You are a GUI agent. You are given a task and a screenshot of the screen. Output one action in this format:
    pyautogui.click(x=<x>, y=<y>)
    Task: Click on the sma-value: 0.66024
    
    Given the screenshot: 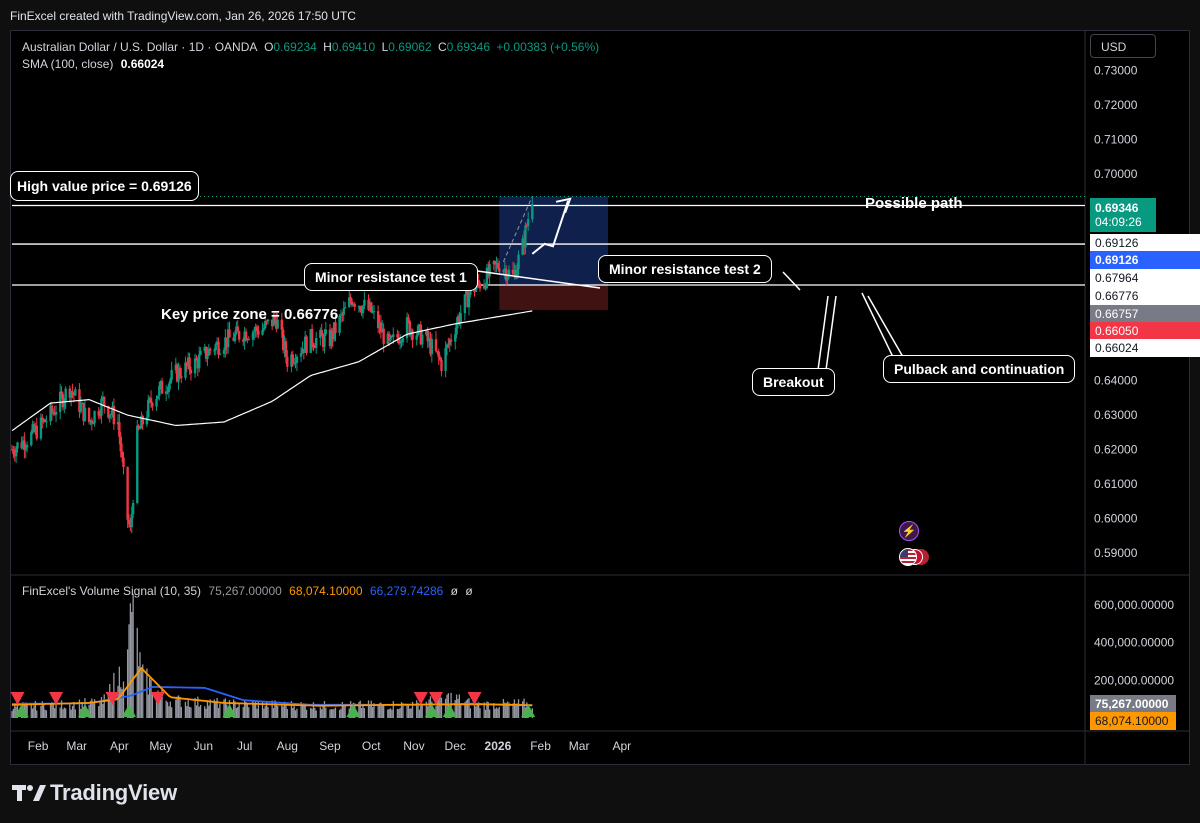 What is the action you would take?
    pyautogui.click(x=142, y=64)
    